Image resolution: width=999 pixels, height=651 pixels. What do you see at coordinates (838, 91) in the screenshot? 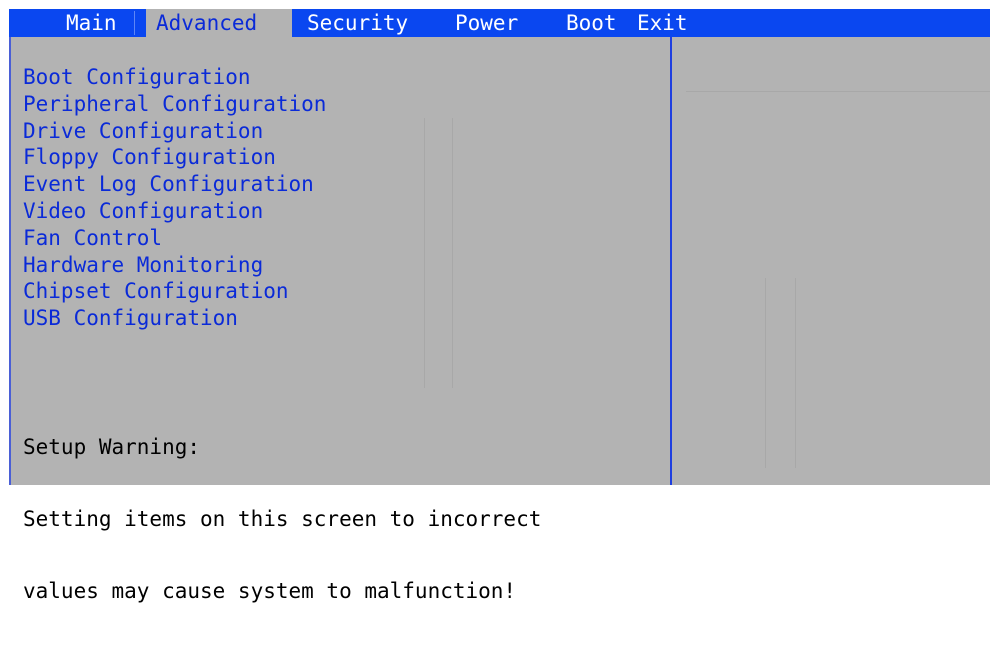
I see `help-area-line` at bounding box center [838, 91].